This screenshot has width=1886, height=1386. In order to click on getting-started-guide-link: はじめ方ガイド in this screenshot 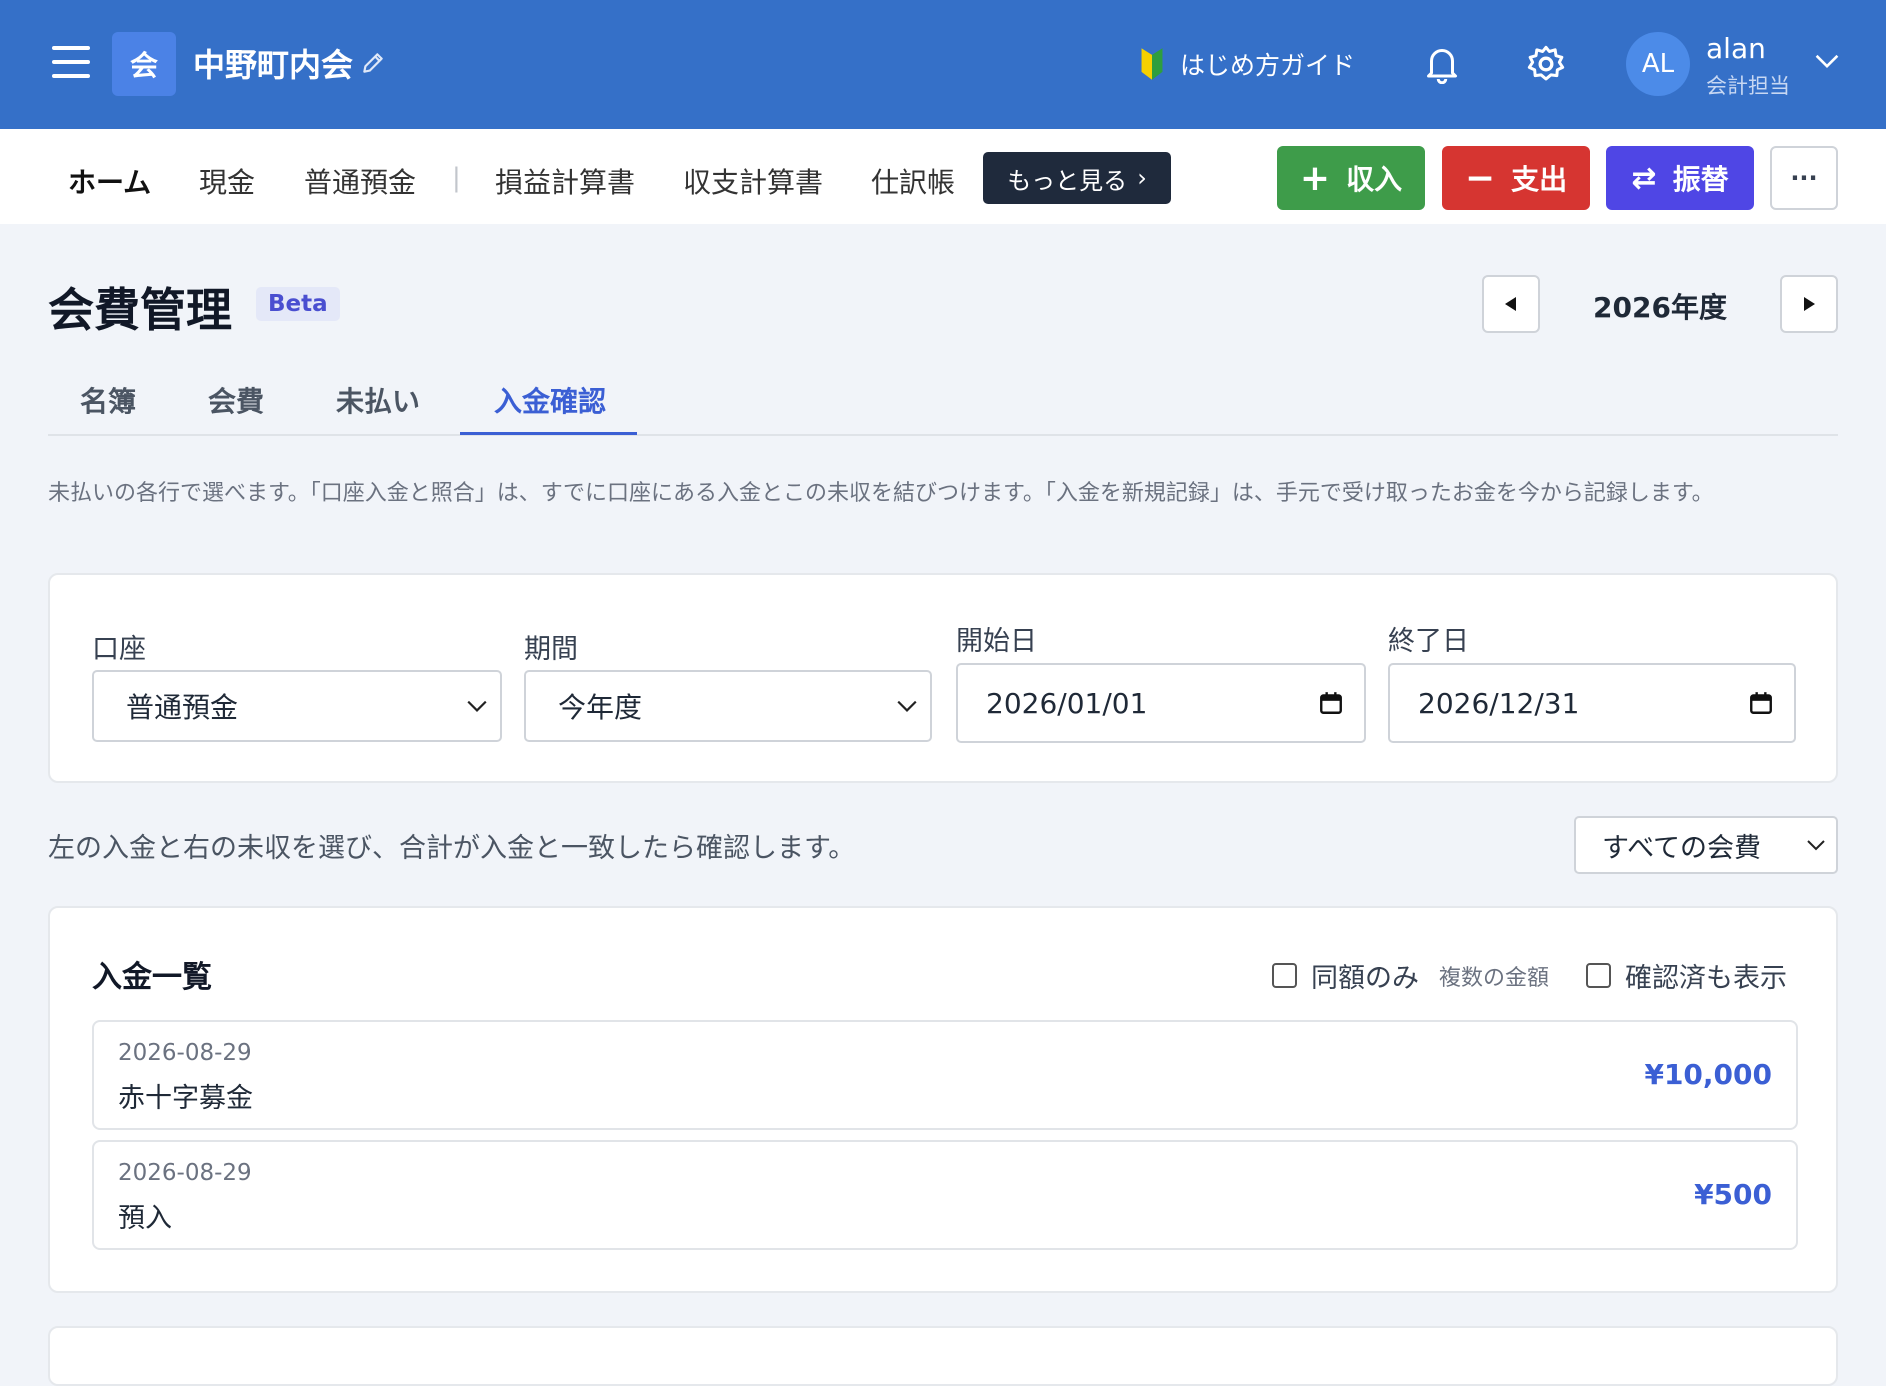, I will do `click(1246, 64)`.